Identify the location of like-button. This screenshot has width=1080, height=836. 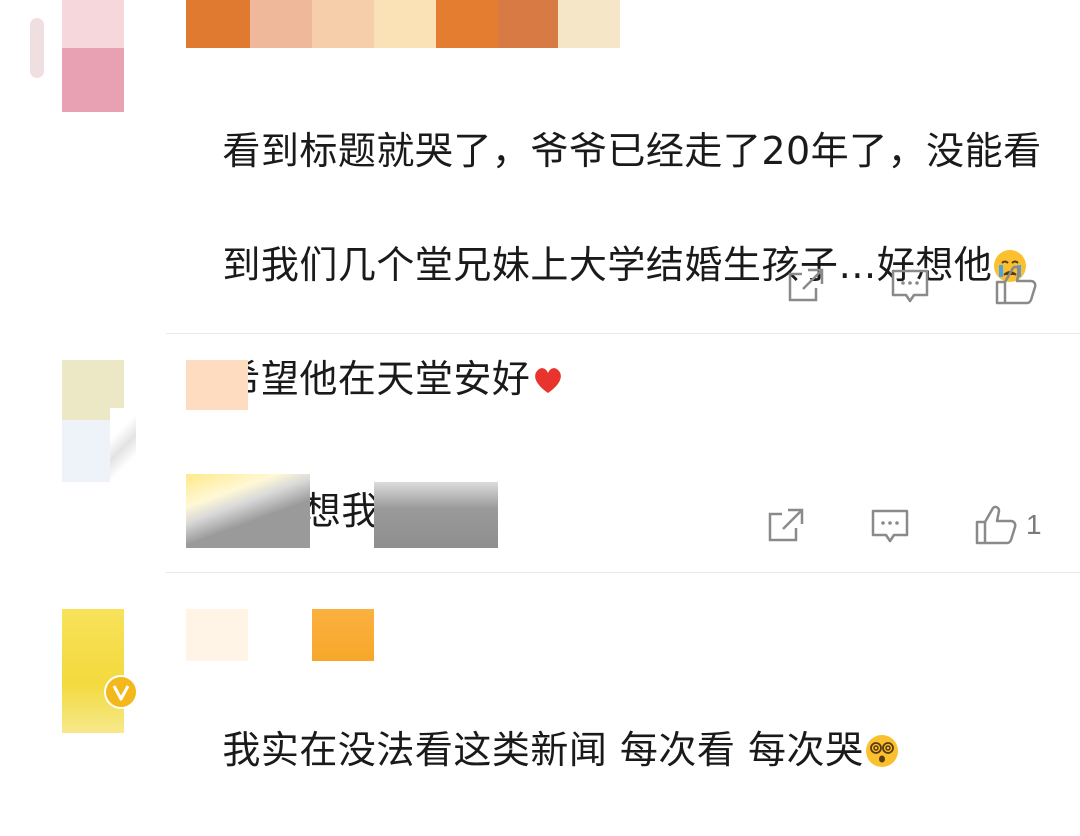
(1020, 285).